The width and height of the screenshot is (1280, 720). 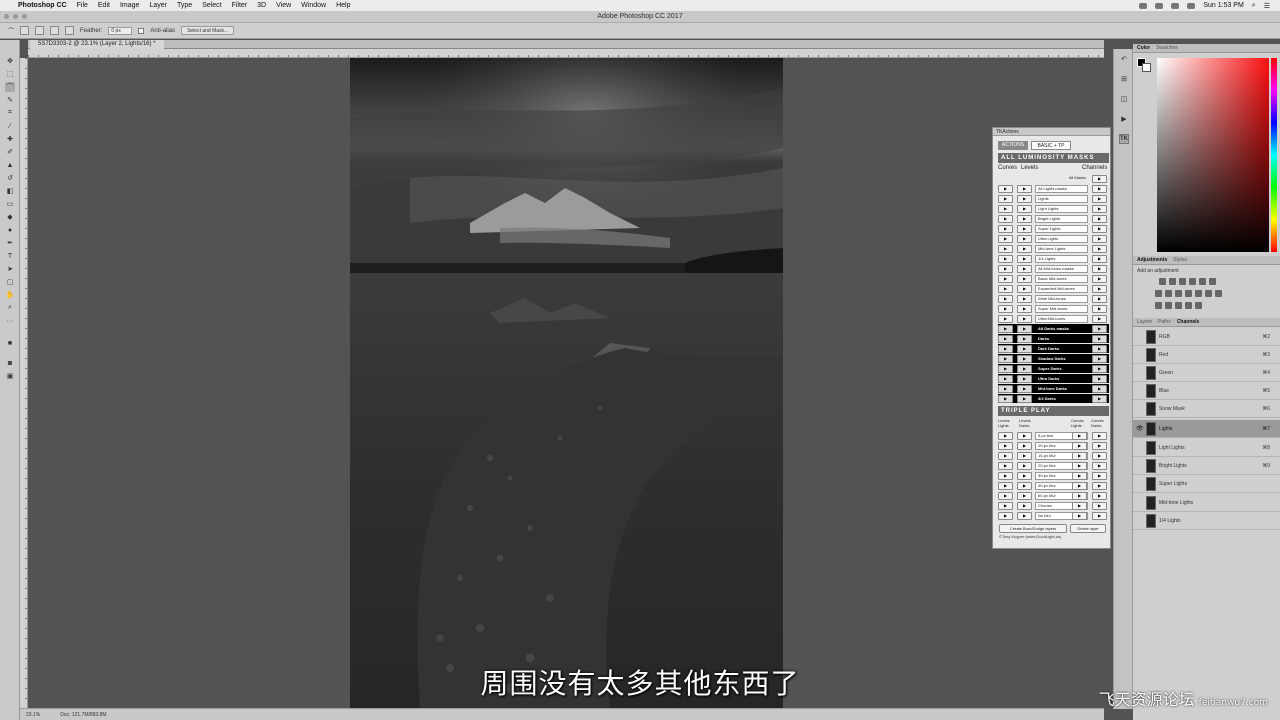 What do you see at coordinates (10, 100) in the screenshot?
I see `quick-select-tool-icon: ✎` at bounding box center [10, 100].